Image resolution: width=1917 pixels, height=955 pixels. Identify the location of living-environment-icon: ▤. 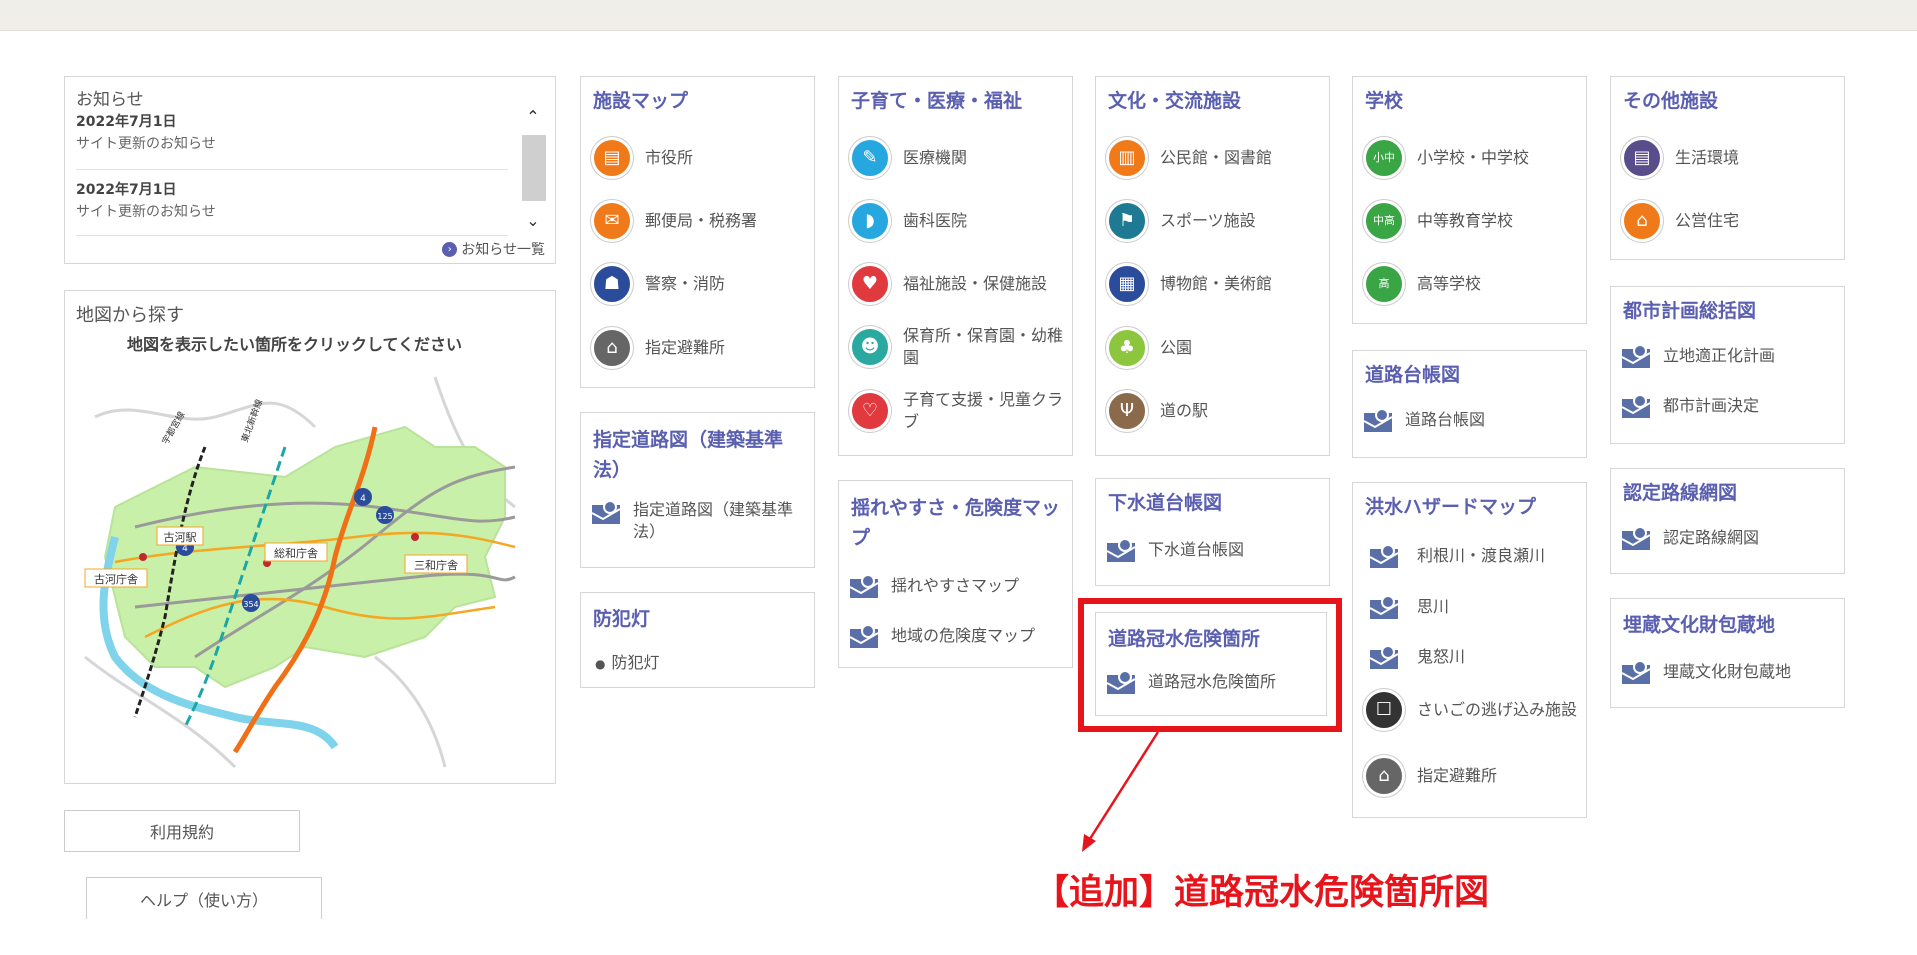
(1642, 158).